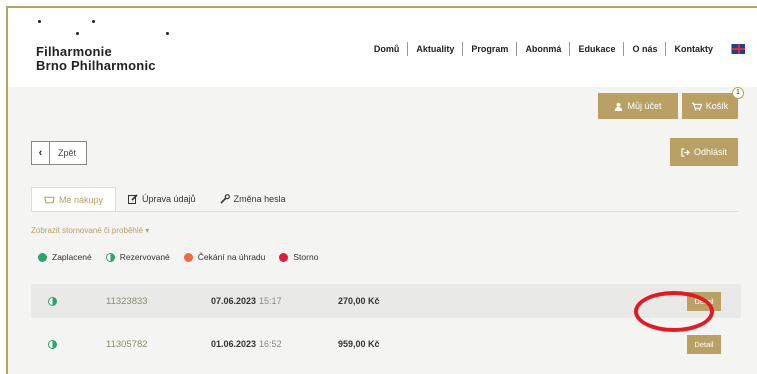 This screenshot has width=757, height=374. I want to click on nav-about: O nás, so click(644, 49).